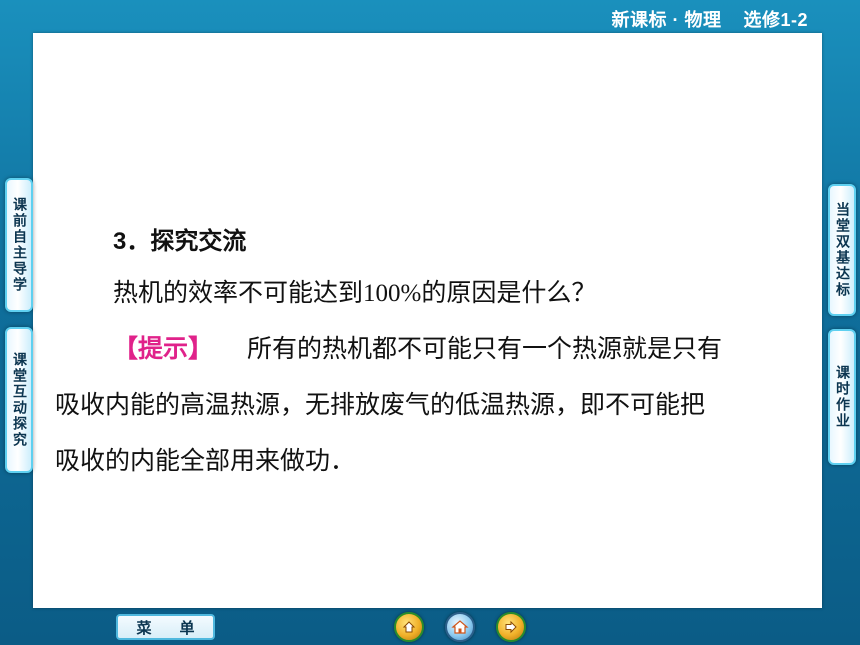  What do you see at coordinates (380, 405) in the screenshot?
I see `answer-line-1: 吸收内能的高温热源，无排放废气的低温热源，即不可能把` at bounding box center [380, 405].